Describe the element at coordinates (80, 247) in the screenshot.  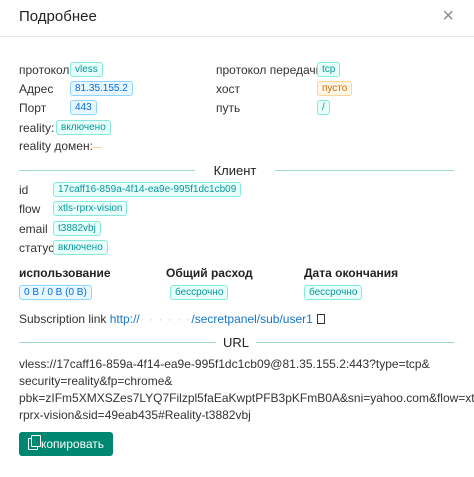
I see `status-tag: включено` at that location.